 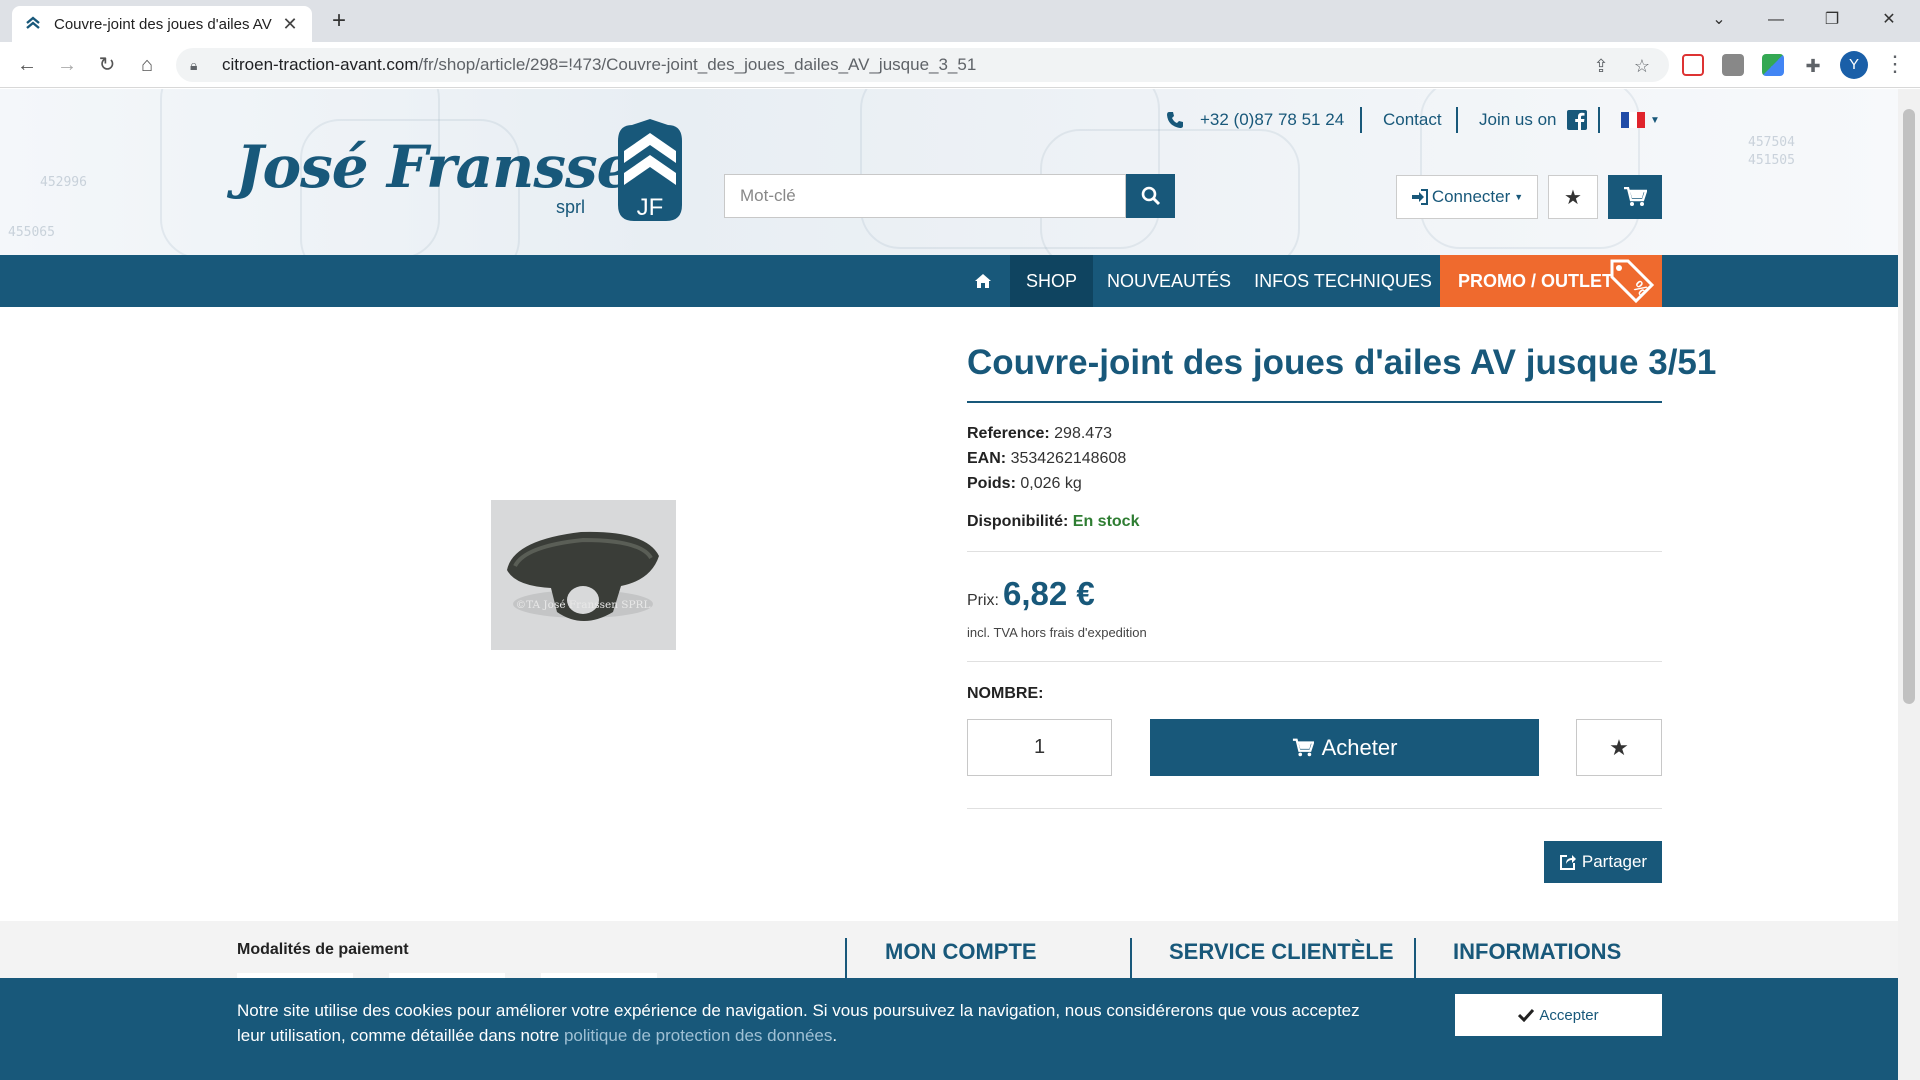 I want to click on quantity-input: 1, so click(x=1039, y=747).